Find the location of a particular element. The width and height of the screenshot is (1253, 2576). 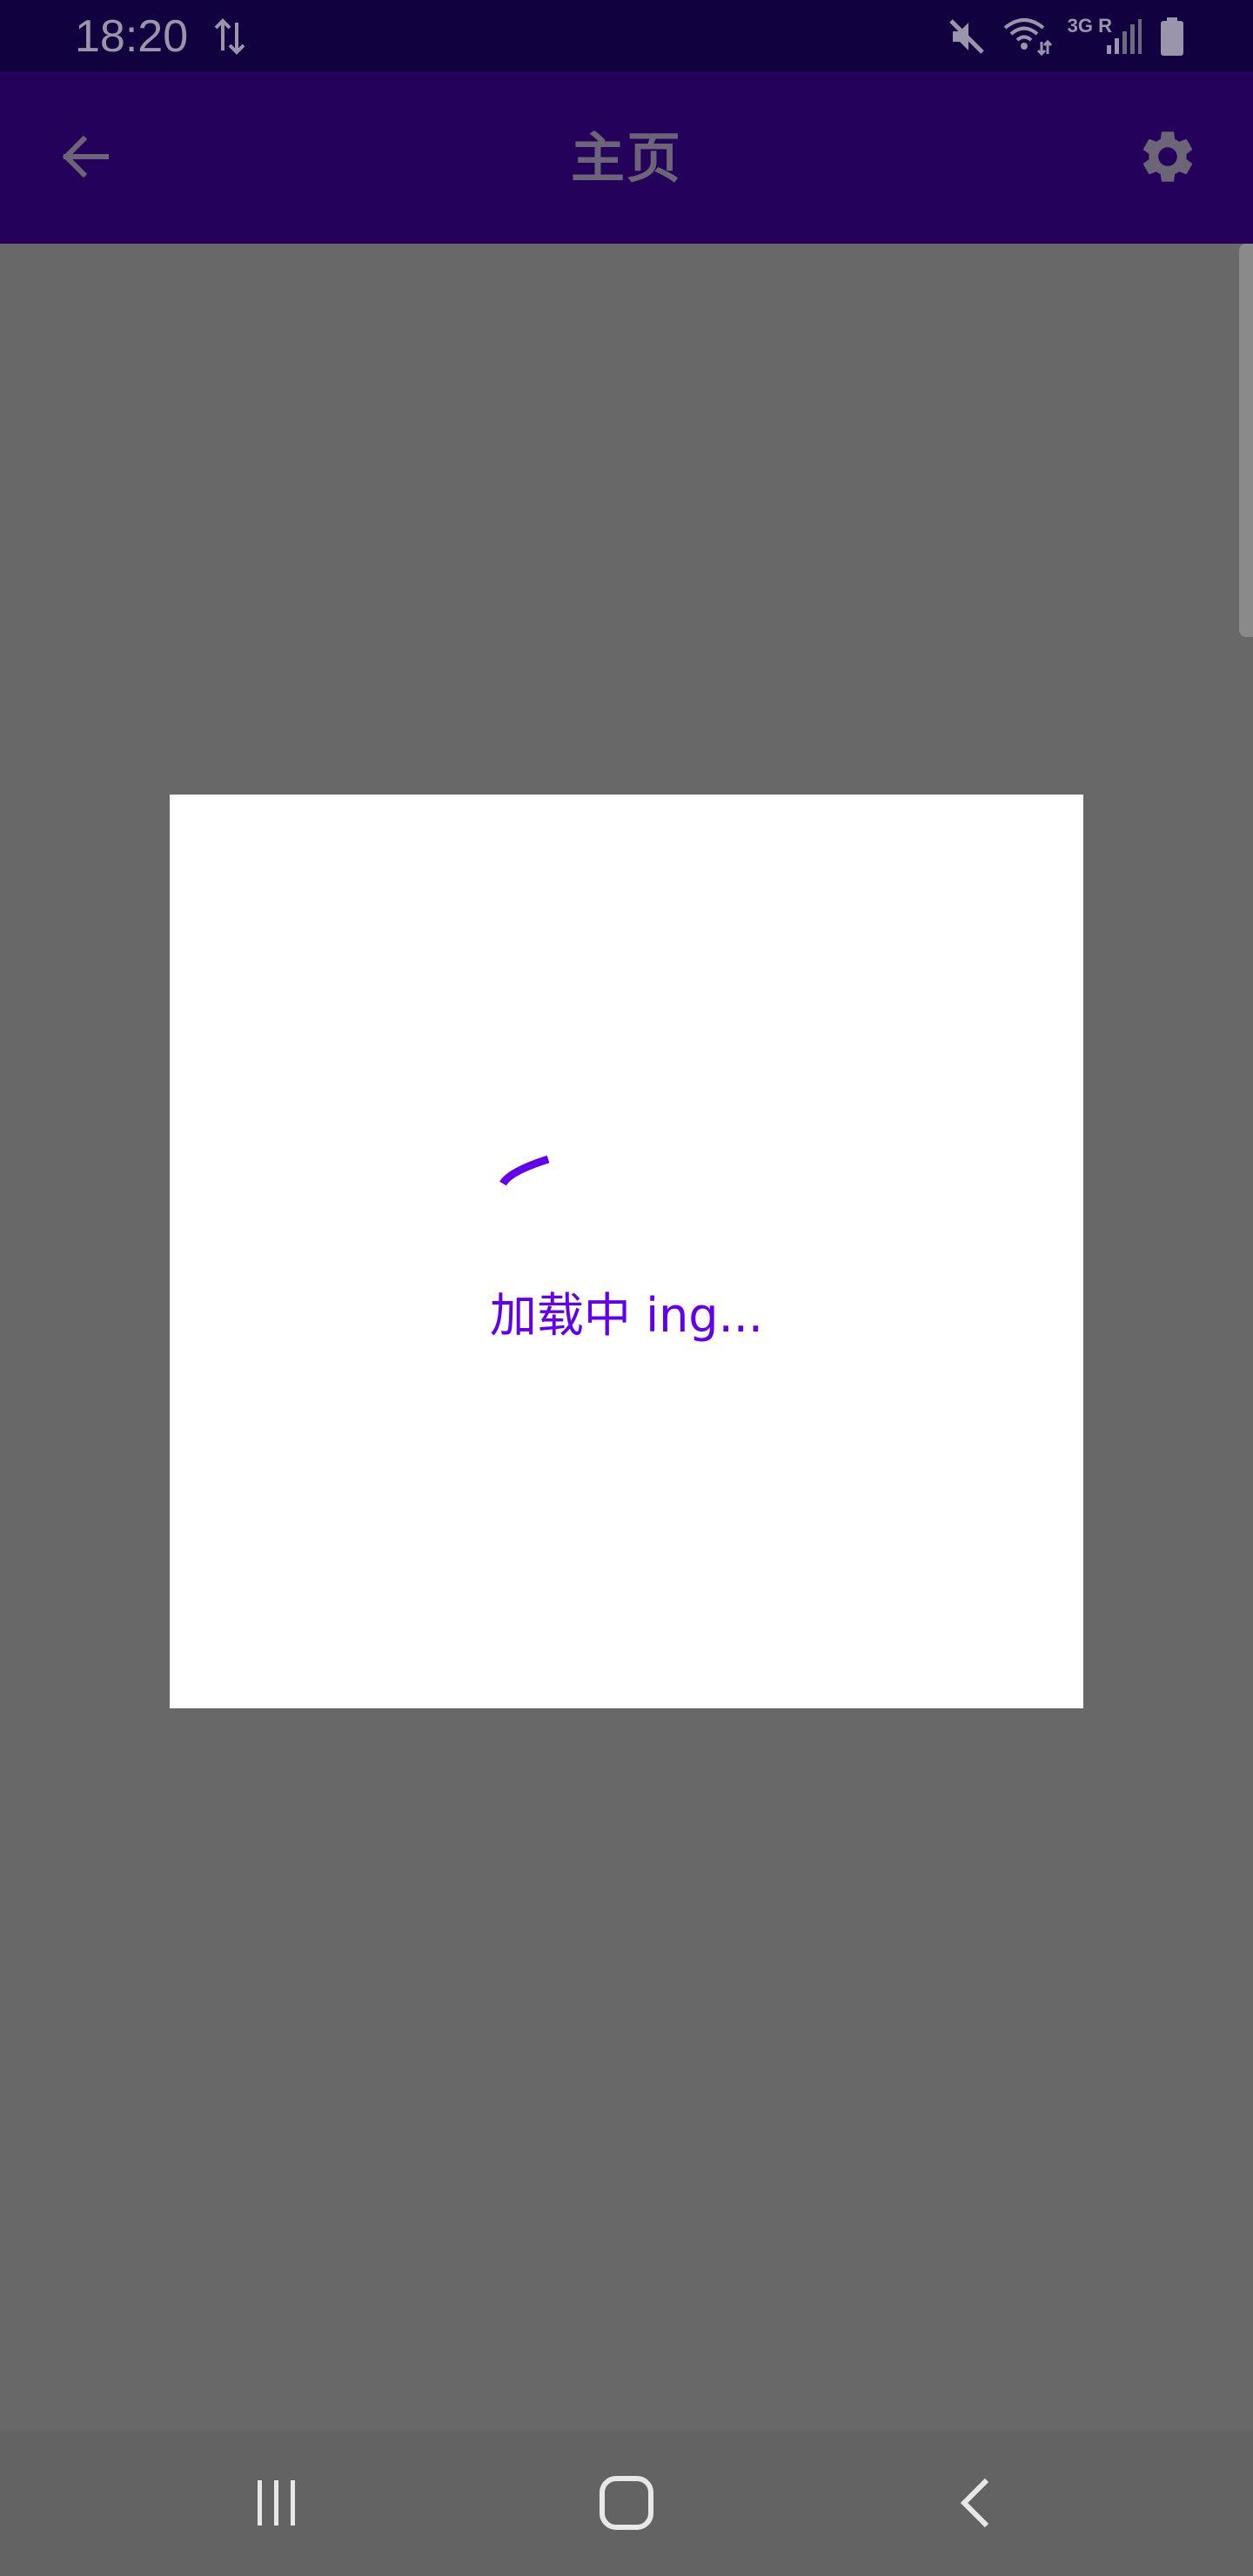

page-title: 主页 is located at coordinates (626, 158).